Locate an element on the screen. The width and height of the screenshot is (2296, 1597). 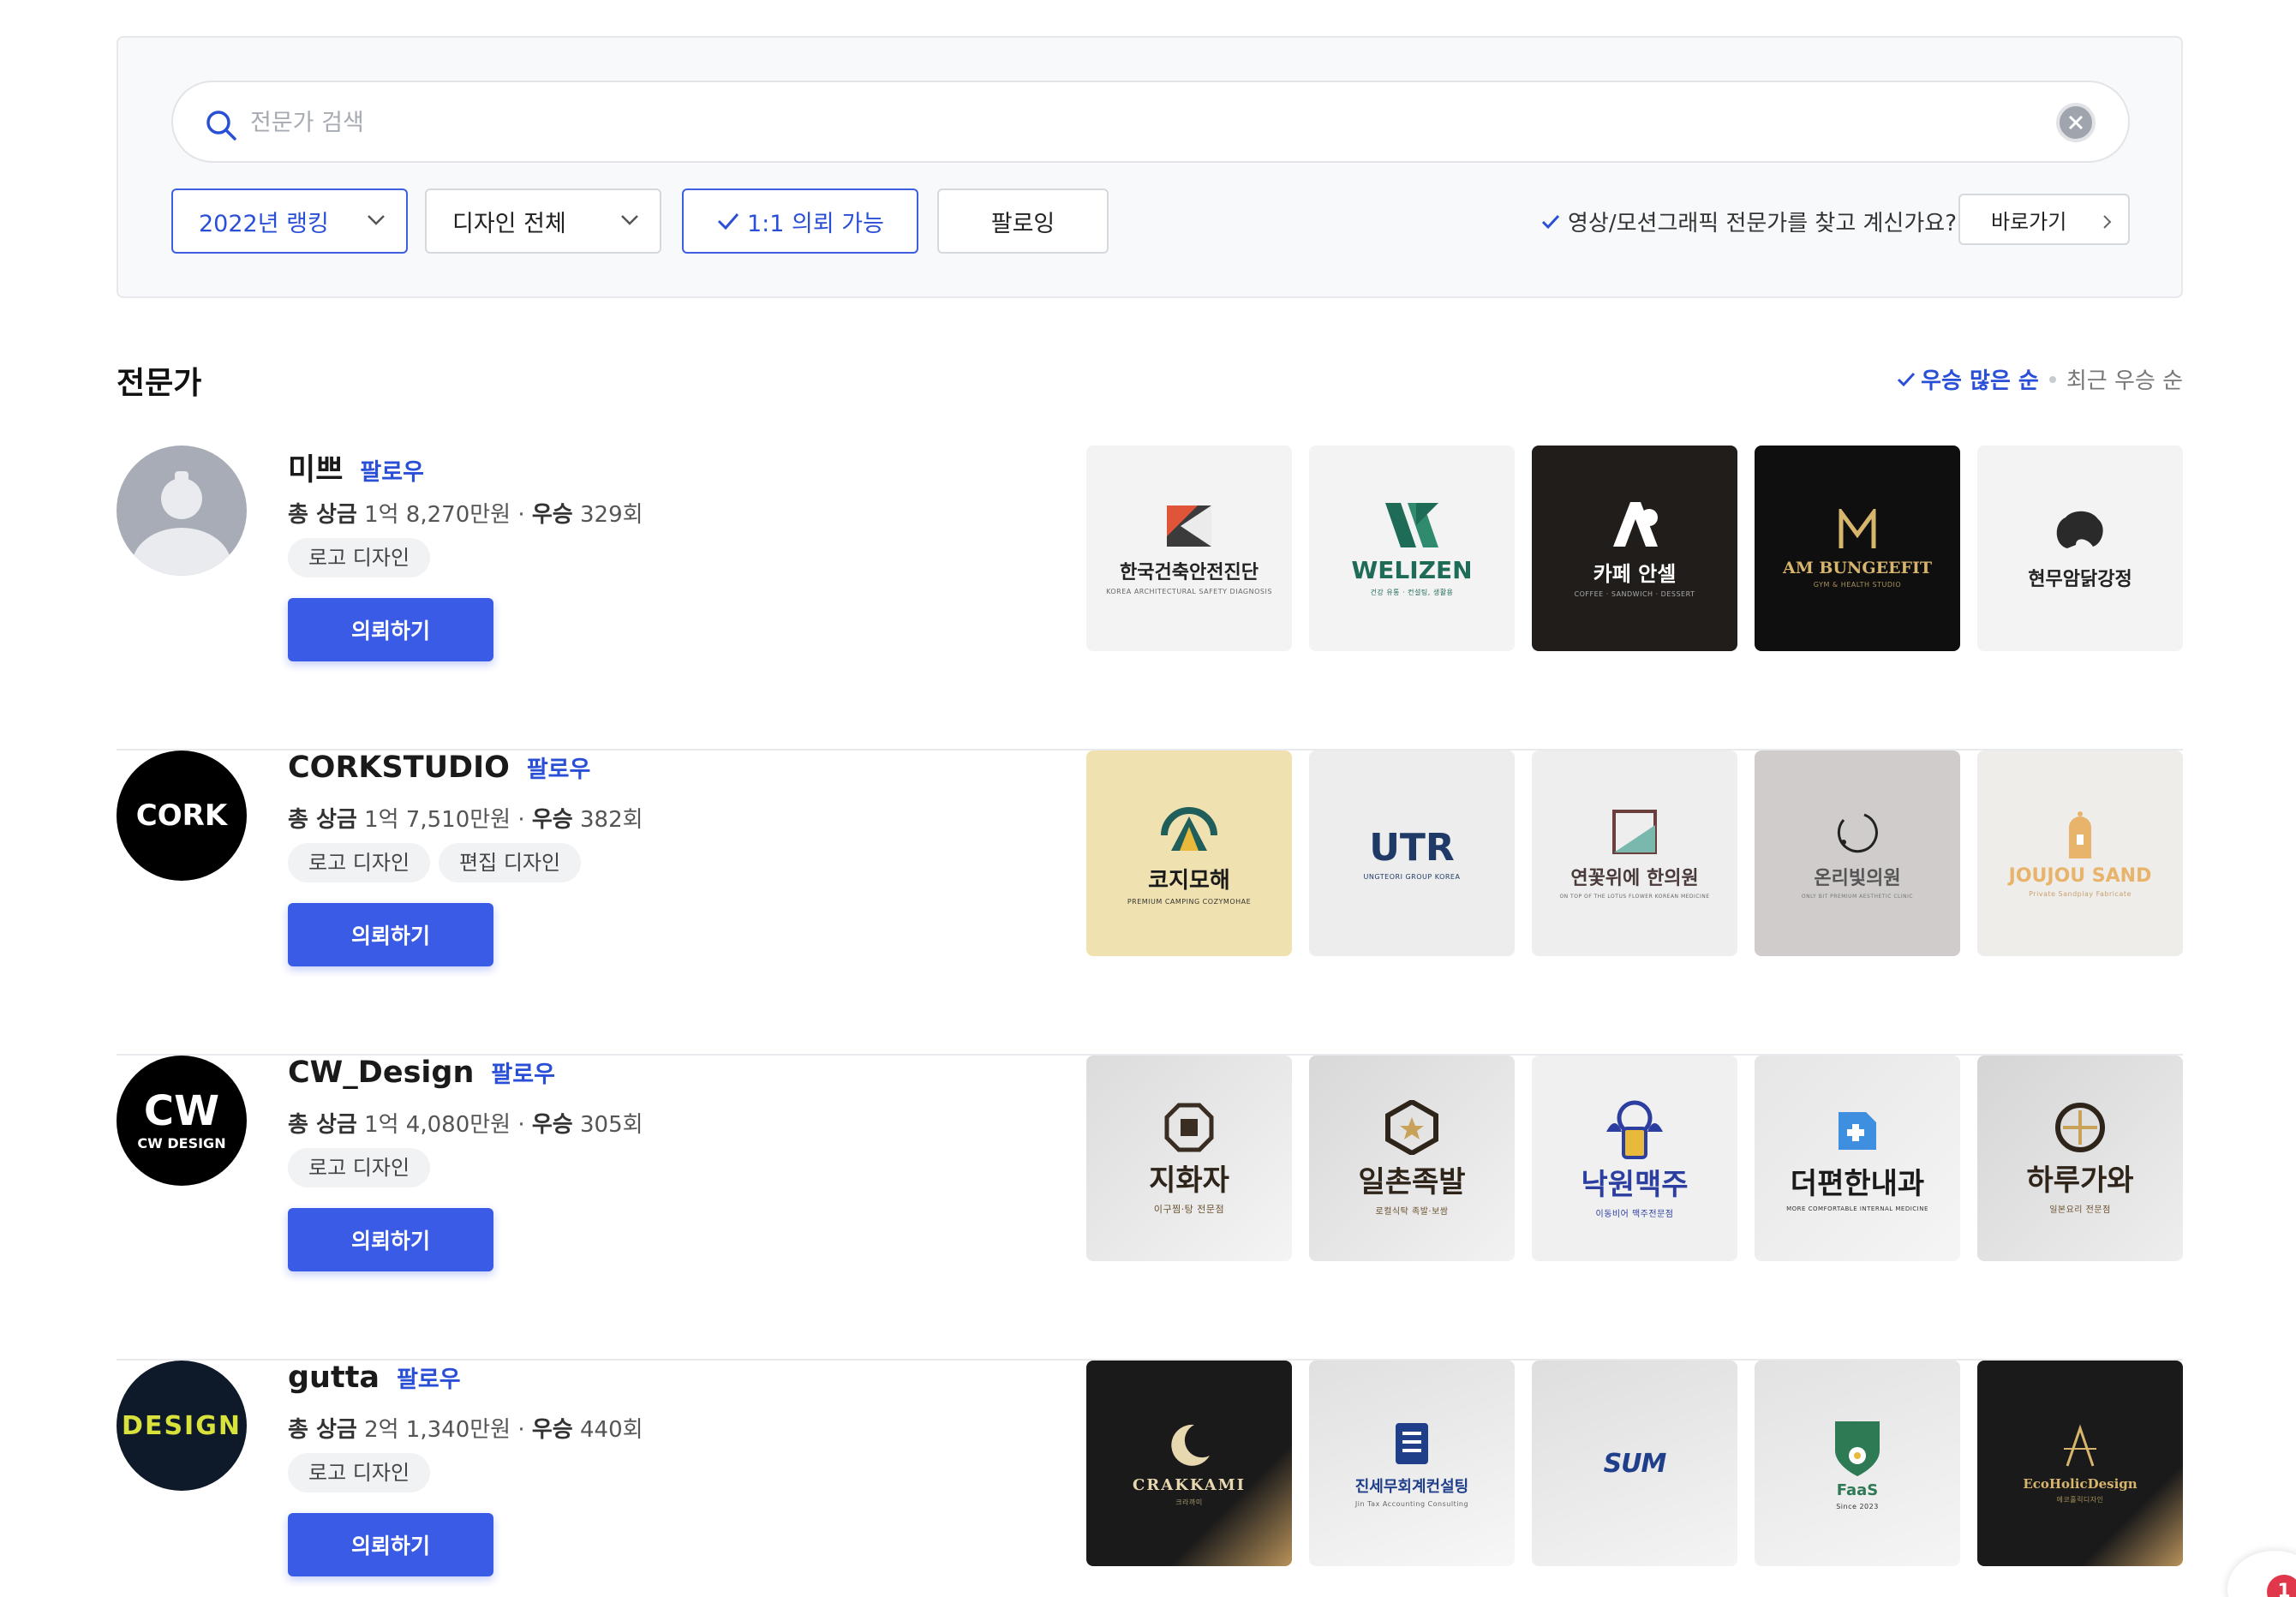
wins-label: 우승 is located at coordinates (552, 1125).